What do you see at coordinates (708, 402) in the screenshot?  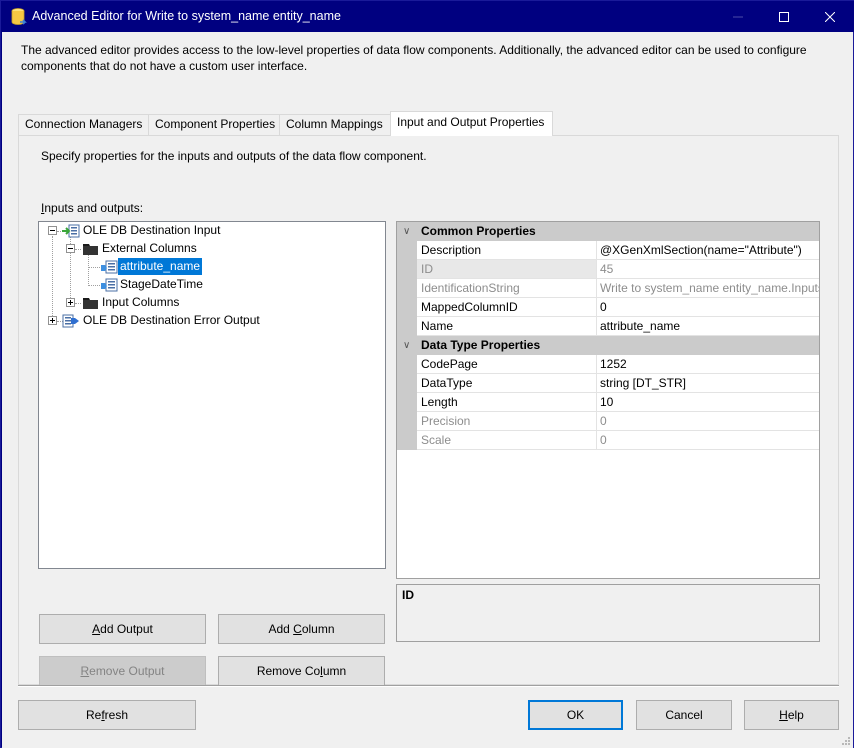 I see `property-value: 10` at bounding box center [708, 402].